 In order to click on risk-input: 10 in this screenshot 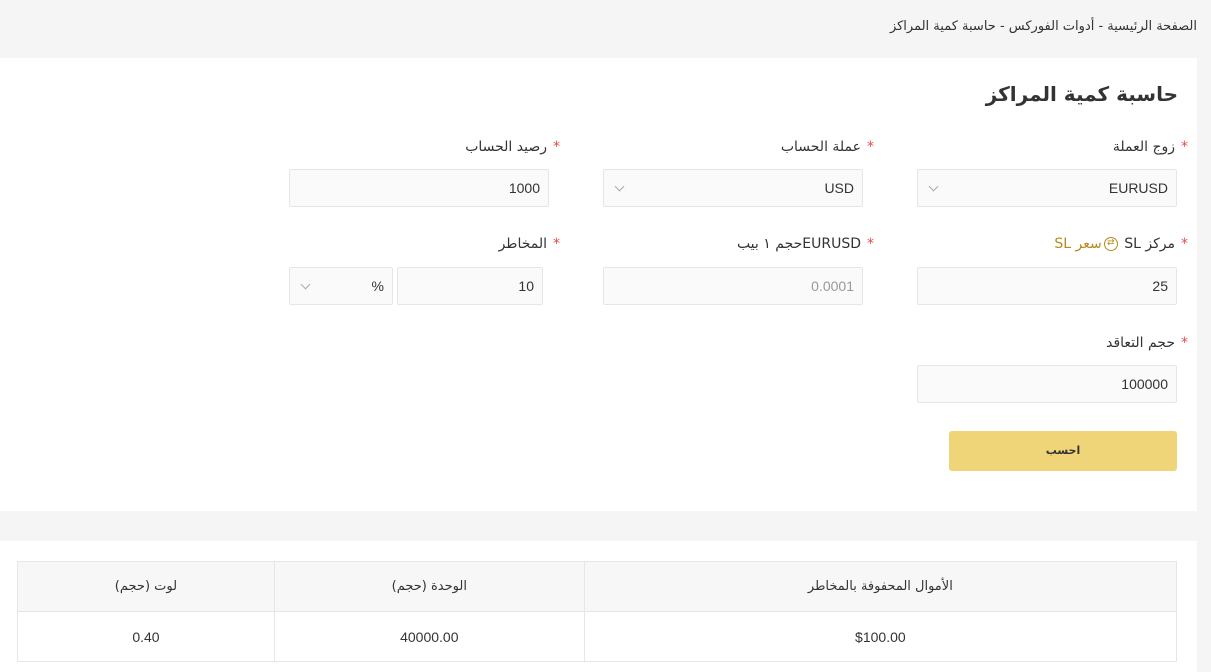, I will do `click(470, 286)`.